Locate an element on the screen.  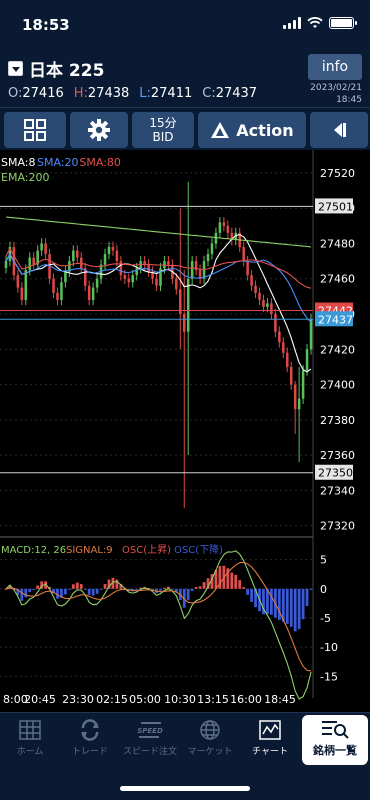
nav-item-symbol-list: 銘柄一覧 is located at coordinates (335, 740).